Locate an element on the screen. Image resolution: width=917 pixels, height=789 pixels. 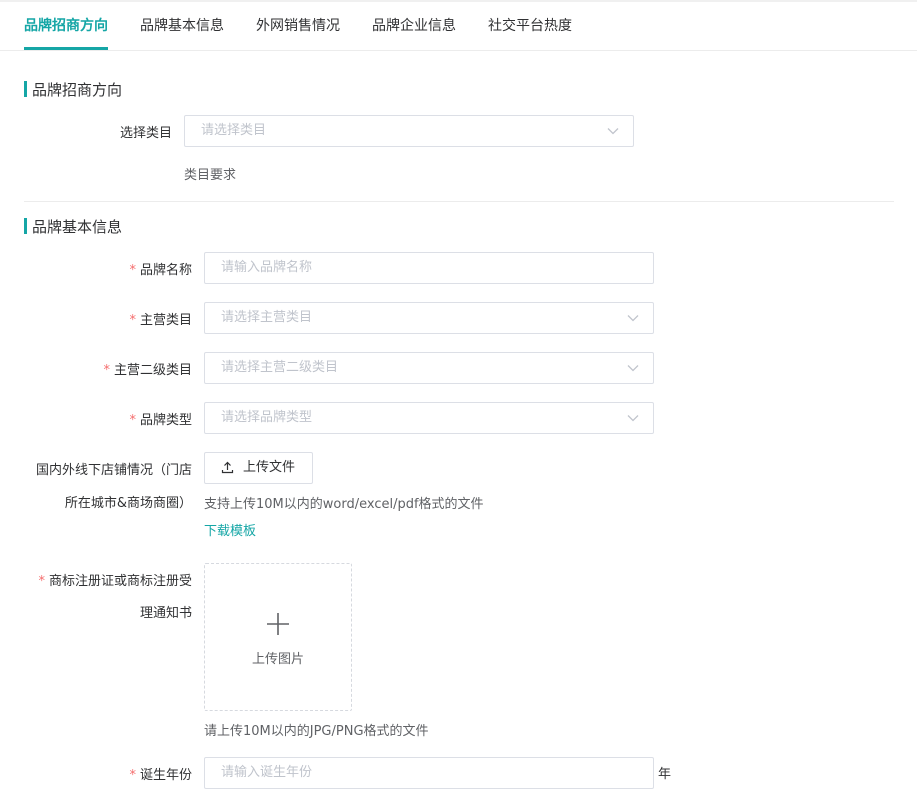
upload-icon is located at coordinates (227, 467).